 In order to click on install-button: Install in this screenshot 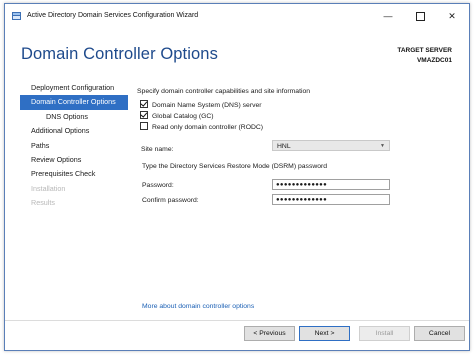, I will do `click(384, 333)`.